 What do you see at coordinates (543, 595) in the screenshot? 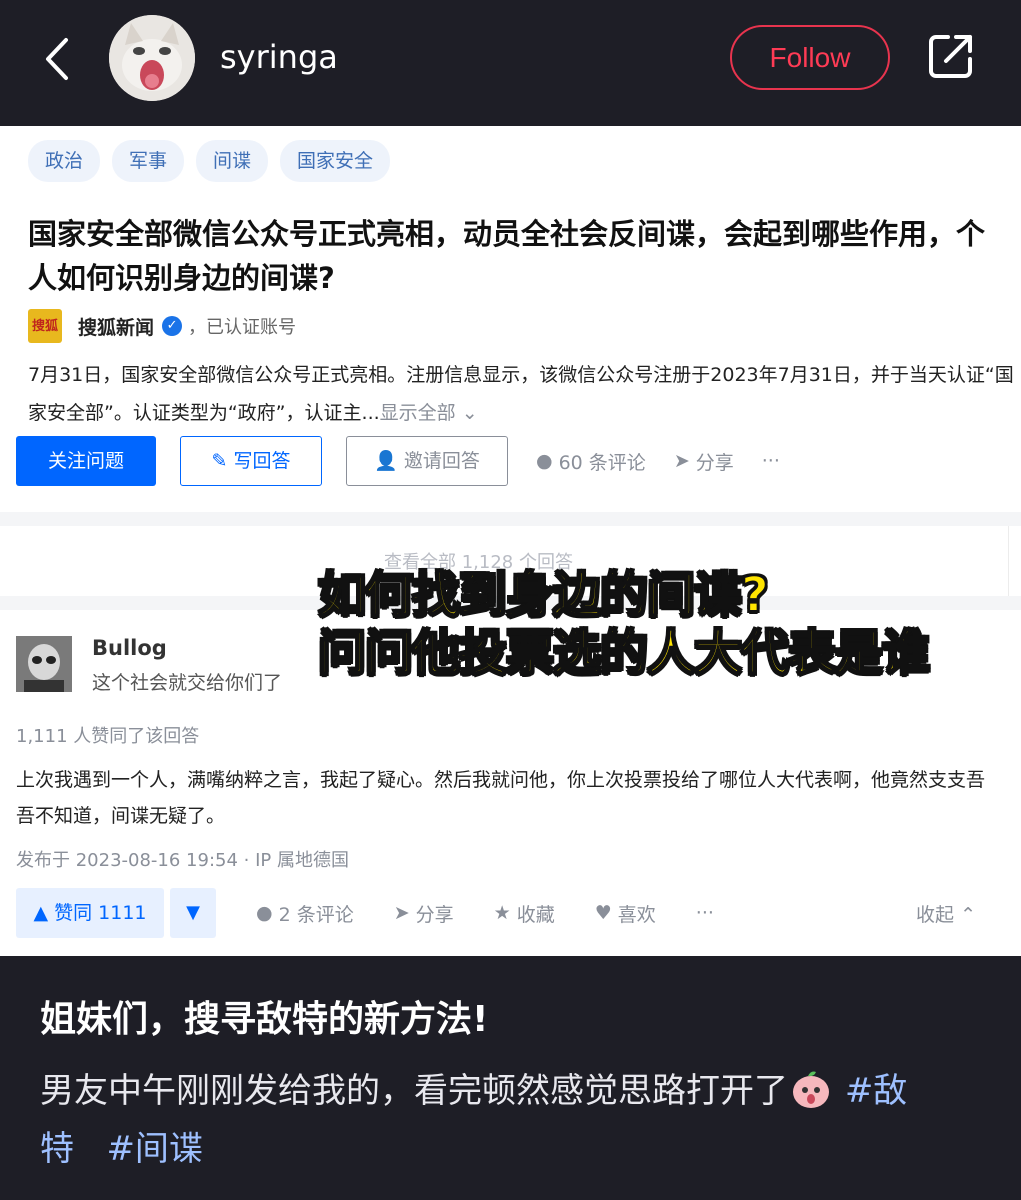
I see `overlay-line-1: 如何找到身边的间谍?` at bounding box center [543, 595].